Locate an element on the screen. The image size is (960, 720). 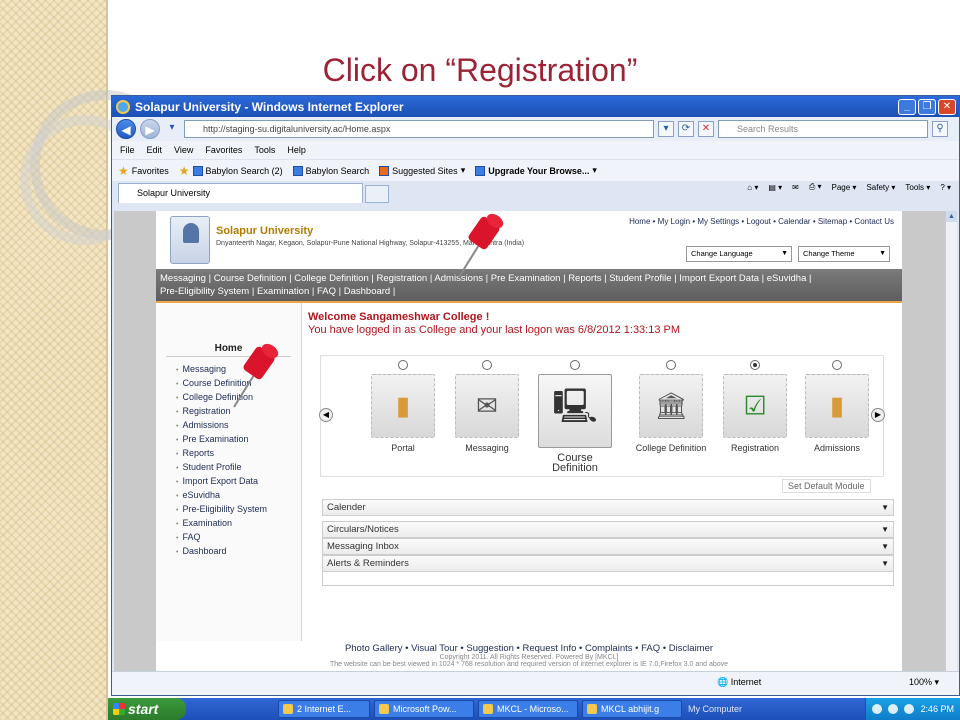
module-college-definition: 🏛 College Definition is located at coordinates (671, 416).